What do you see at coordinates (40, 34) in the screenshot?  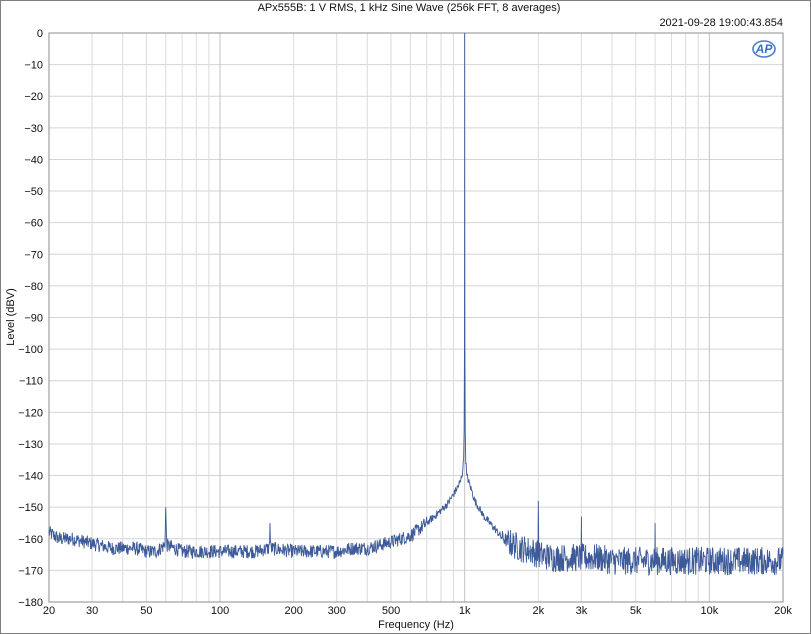 I see `y-tick-label: 0` at bounding box center [40, 34].